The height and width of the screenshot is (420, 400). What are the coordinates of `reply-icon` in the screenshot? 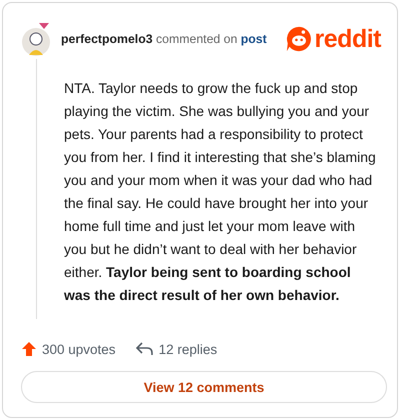 It's located at (145, 349).